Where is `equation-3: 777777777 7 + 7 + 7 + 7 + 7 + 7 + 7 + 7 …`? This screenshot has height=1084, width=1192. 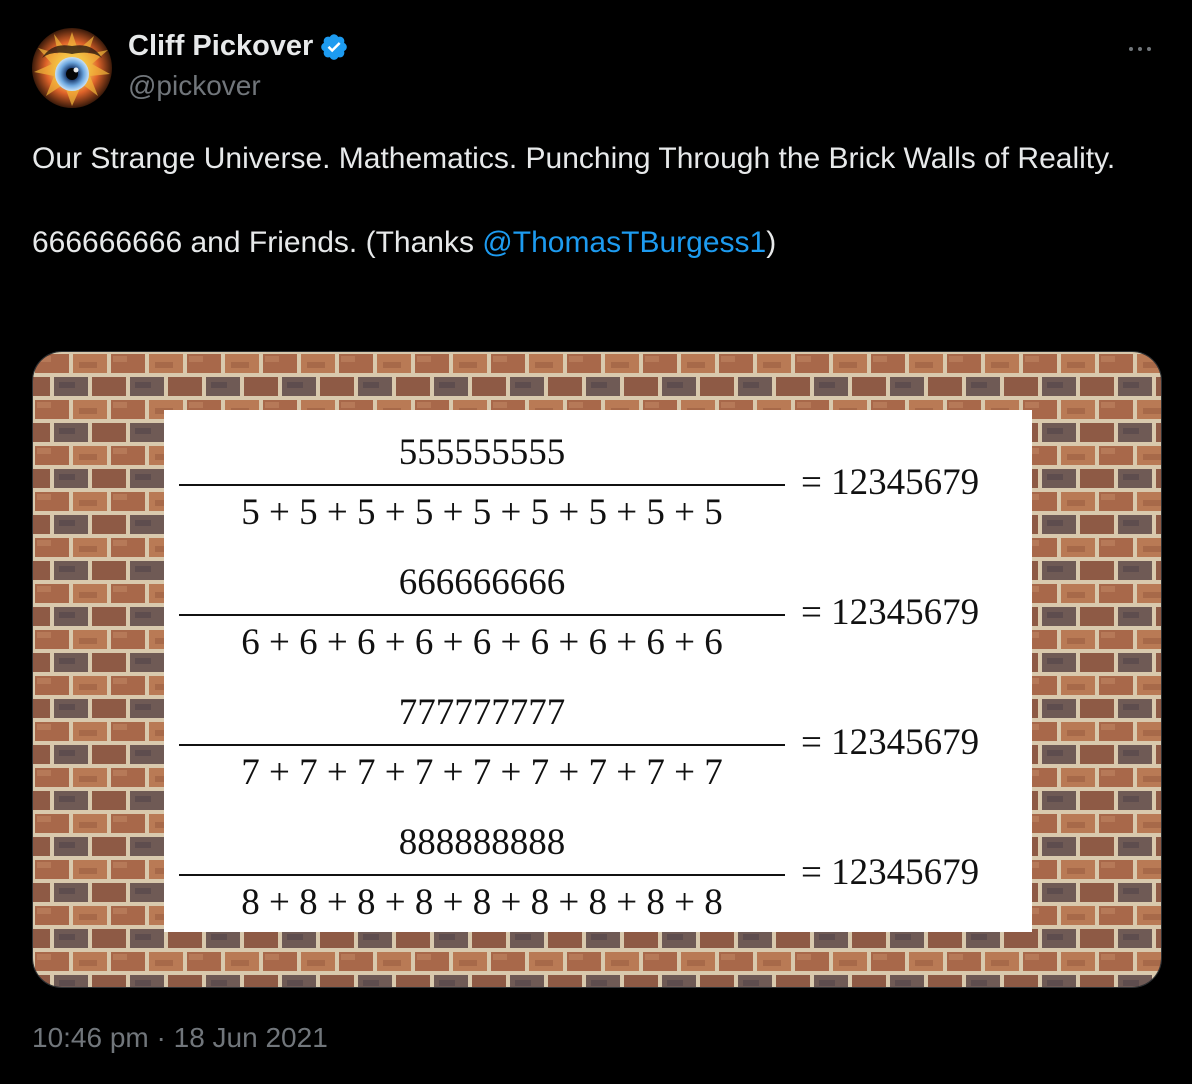 equation-3: 777777777 7 + 7 + 7 + 7 + 7 + 7 + 7 + 7 … is located at coordinates (599, 748).